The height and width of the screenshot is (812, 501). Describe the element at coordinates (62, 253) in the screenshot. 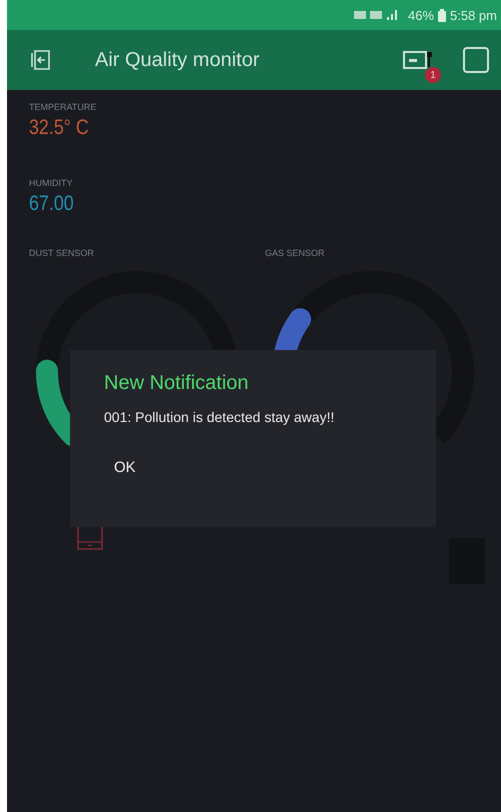

I see `gauge-label: DUST SENSOR` at that location.